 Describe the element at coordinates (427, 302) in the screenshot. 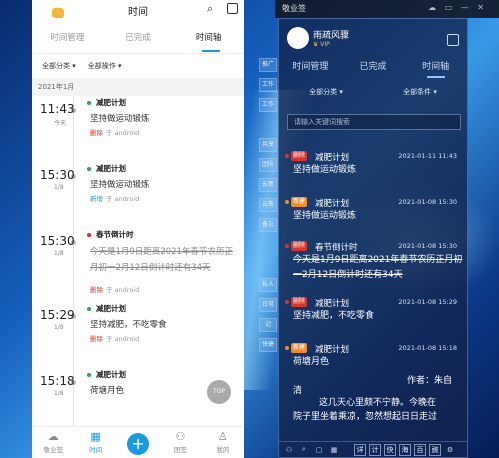

I see `entry-date: 2021-01-08 15:29` at that location.